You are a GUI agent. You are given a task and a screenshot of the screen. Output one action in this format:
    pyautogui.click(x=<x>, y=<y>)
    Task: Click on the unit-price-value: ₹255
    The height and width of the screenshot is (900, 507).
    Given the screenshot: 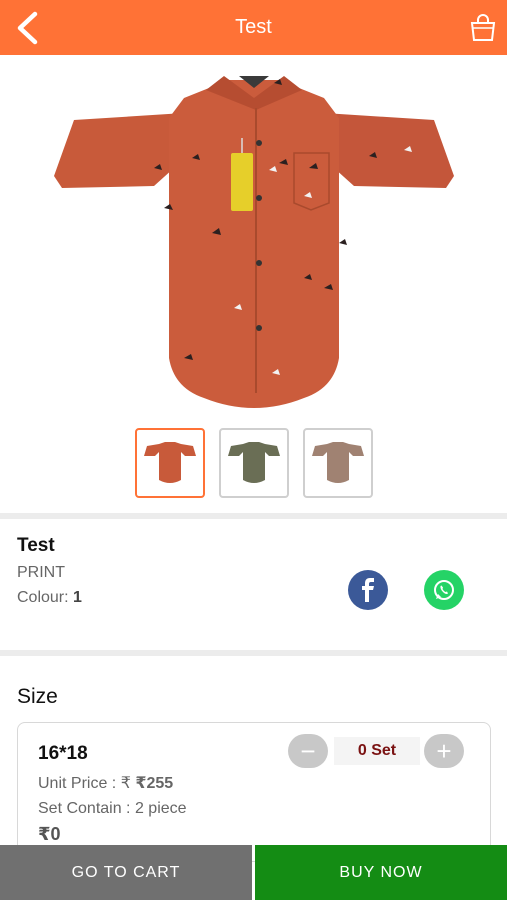 What is the action you would take?
    pyautogui.click(x=154, y=783)
    